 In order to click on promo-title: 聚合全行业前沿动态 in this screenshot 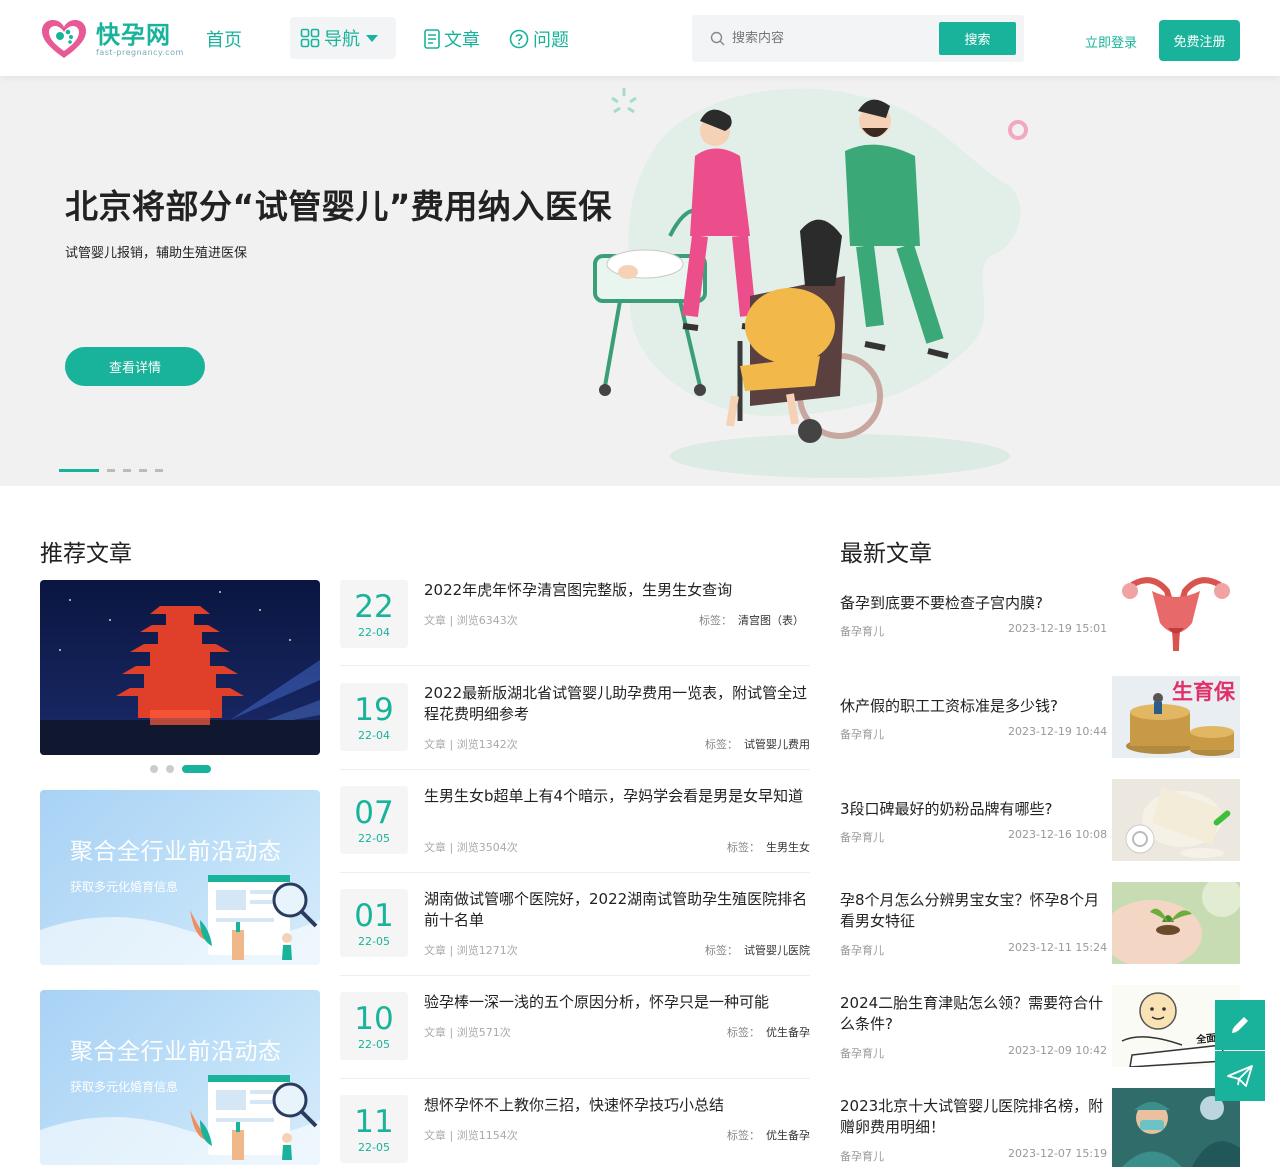, I will do `click(176, 852)`.